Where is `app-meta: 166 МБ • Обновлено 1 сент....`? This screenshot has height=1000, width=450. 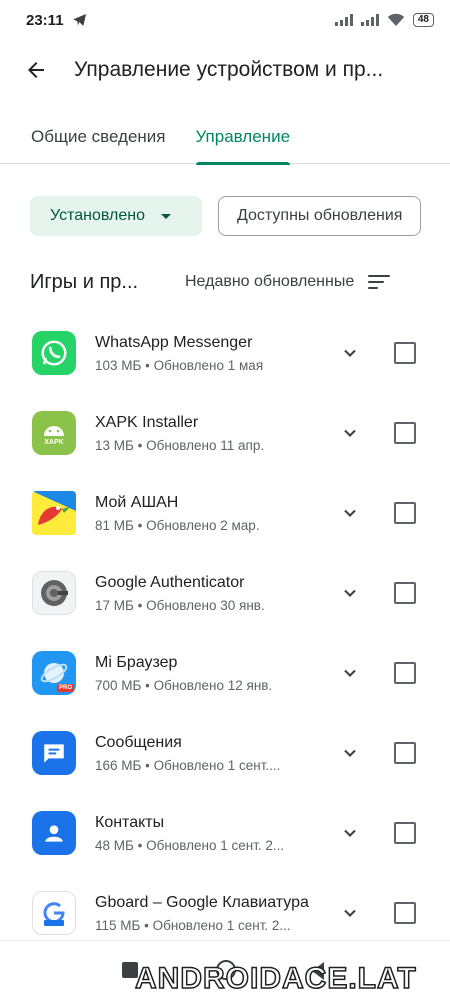 app-meta: 166 МБ • Обновлено 1 сент.... is located at coordinates (188, 765).